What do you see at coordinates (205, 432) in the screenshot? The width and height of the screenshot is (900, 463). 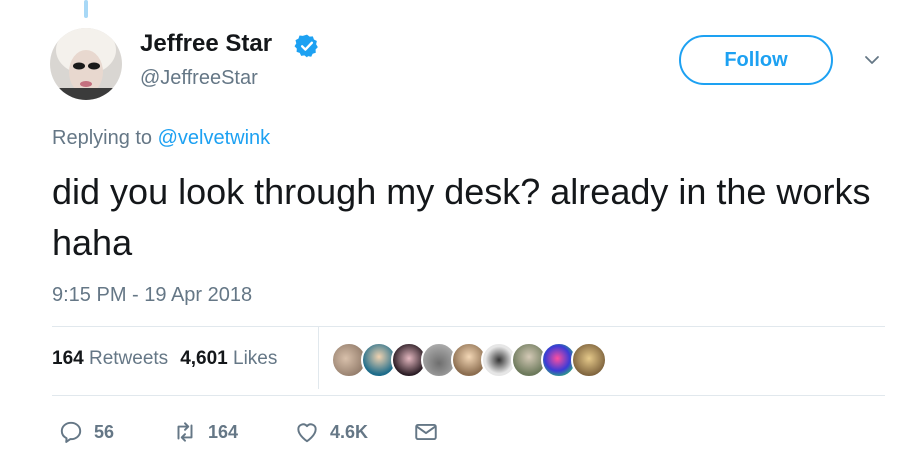 I see `retweet-action: 164` at bounding box center [205, 432].